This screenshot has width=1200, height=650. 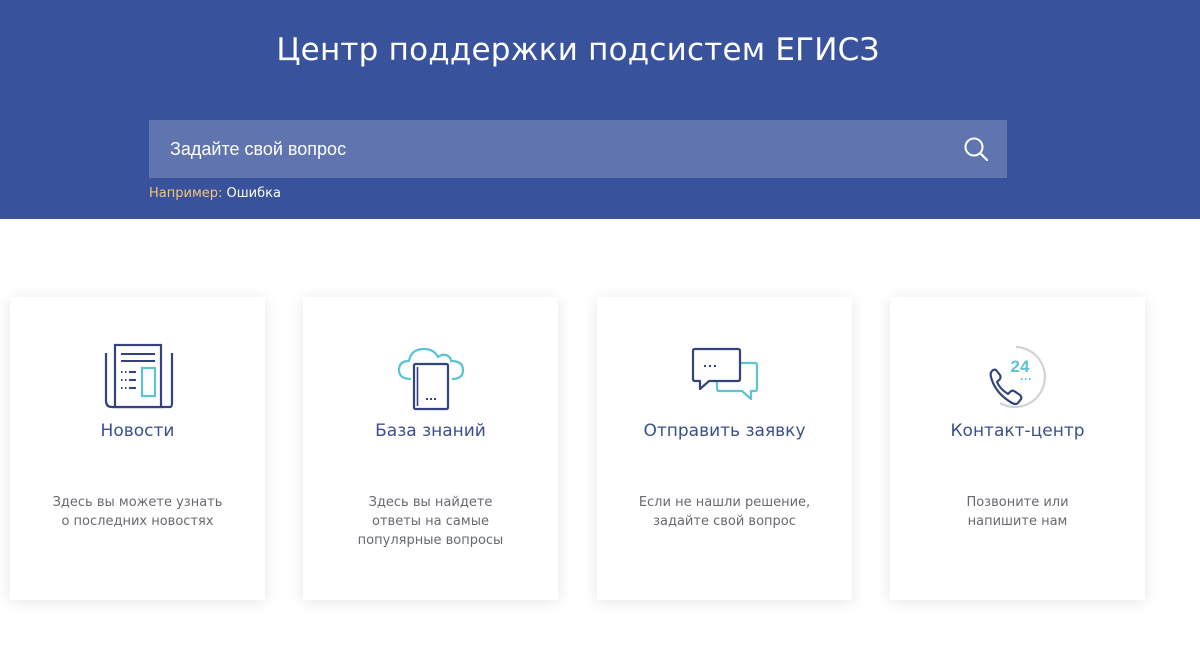 I want to click on card-title: Отправить заявку, so click(x=724, y=431).